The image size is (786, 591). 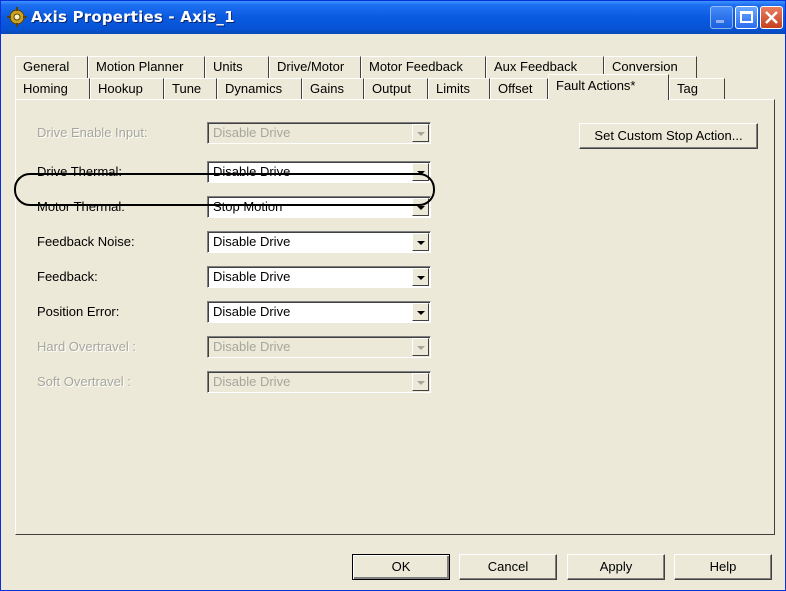 I want to click on tab-homing: Homing, so click(x=52, y=89).